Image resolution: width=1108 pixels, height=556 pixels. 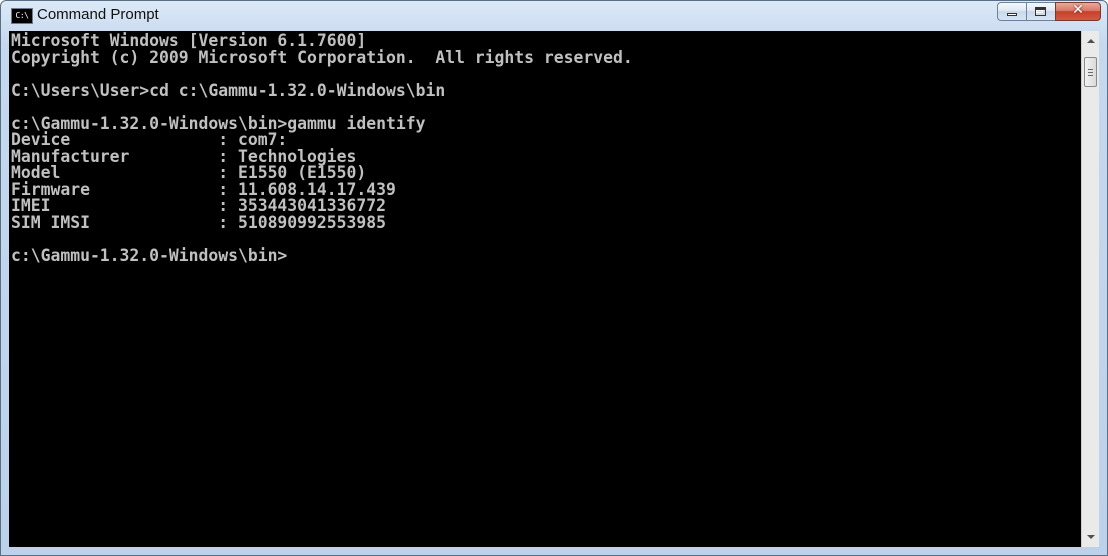 What do you see at coordinates (1091, 41) in the screenshot?
I see `scroll-up-arrow-icon` at bounding box center [1091, 41].